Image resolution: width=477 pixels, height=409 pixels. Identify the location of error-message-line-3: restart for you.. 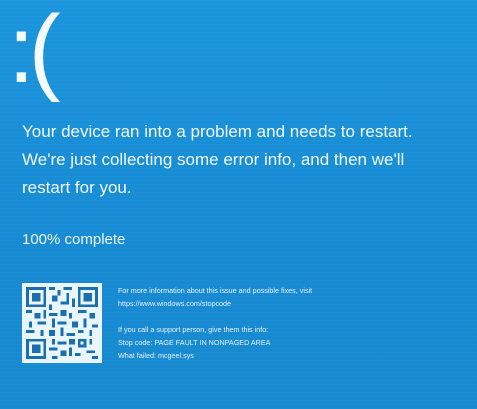
(77, 187).